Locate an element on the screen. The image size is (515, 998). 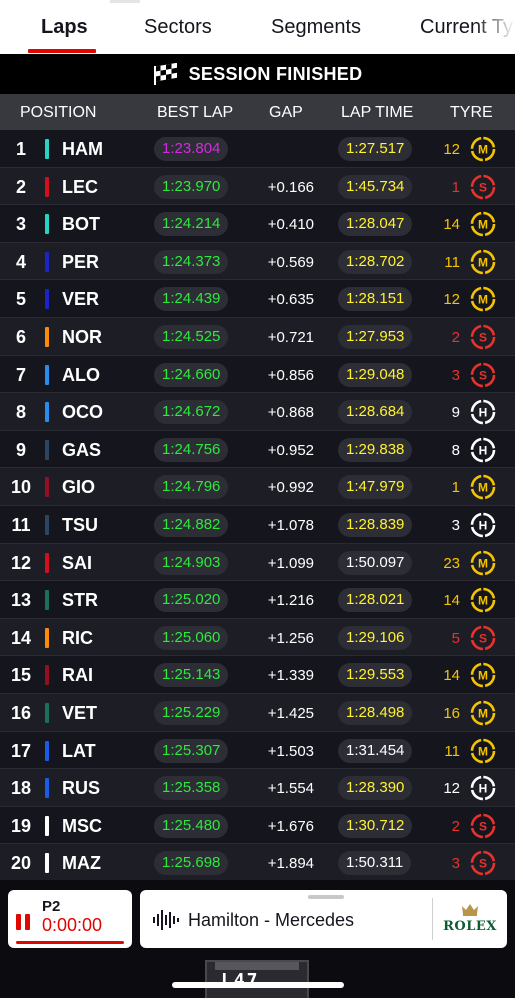
tyre-age: 16 is located at coordinates (451, 713).